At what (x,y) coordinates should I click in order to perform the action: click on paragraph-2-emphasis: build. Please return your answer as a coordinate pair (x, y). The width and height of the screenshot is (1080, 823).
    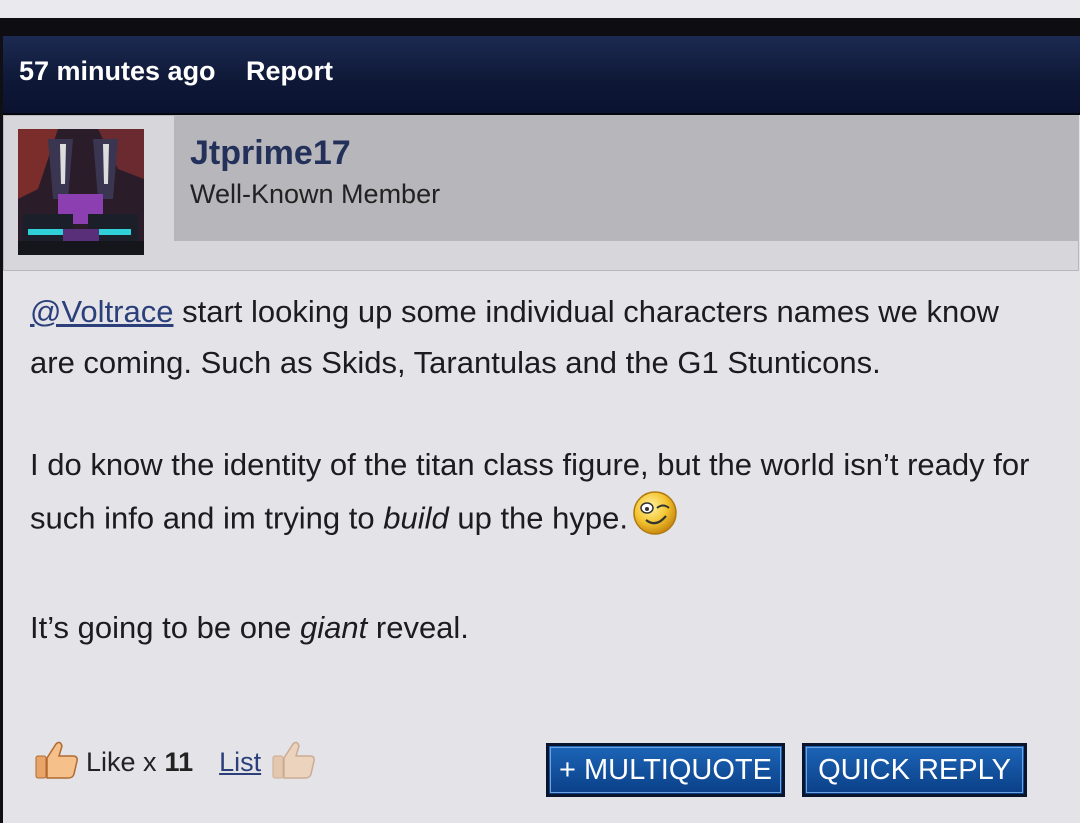
    Looking at the image, I should click on (416, 518).